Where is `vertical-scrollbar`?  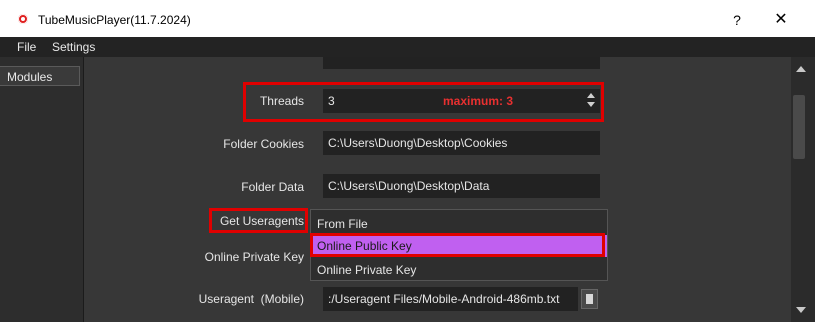
vertical-scrollbar is located at coordinates (803, 189).